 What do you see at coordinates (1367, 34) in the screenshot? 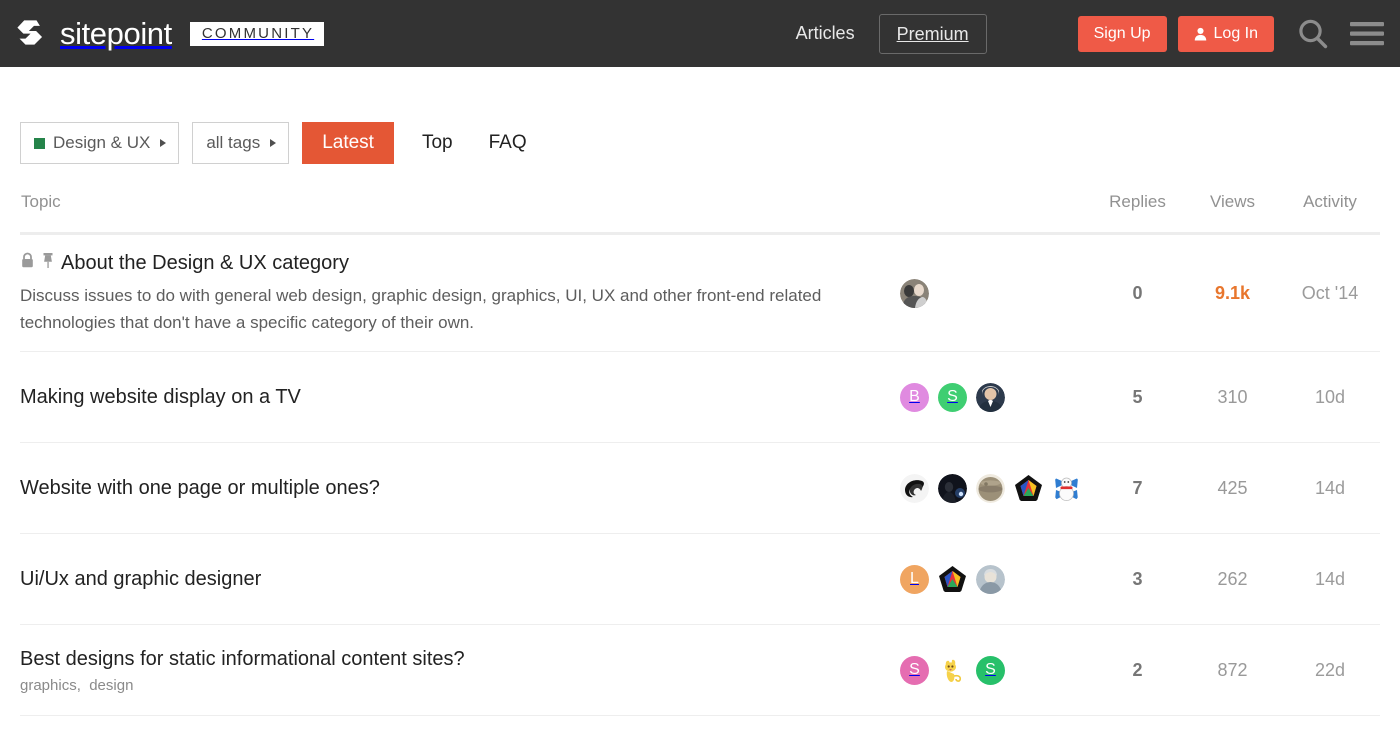
I see `hamburger-menu-icon` at bounding box center [1367, 34].